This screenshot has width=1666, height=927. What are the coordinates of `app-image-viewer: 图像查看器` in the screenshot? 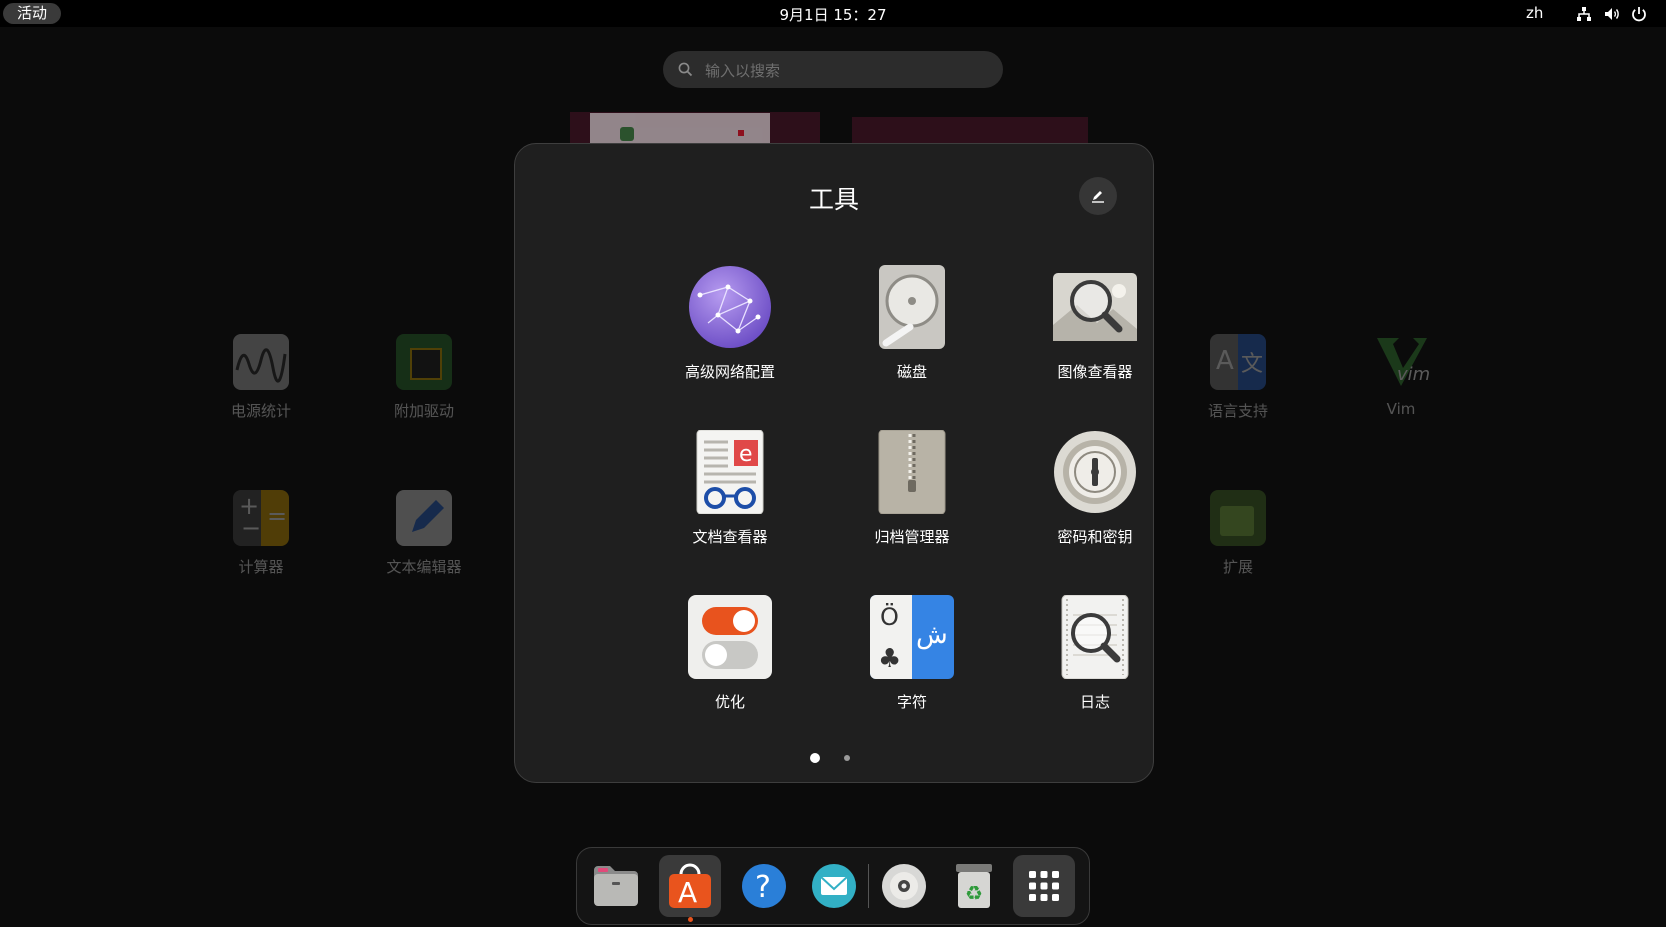 It's located at (1095, 323).